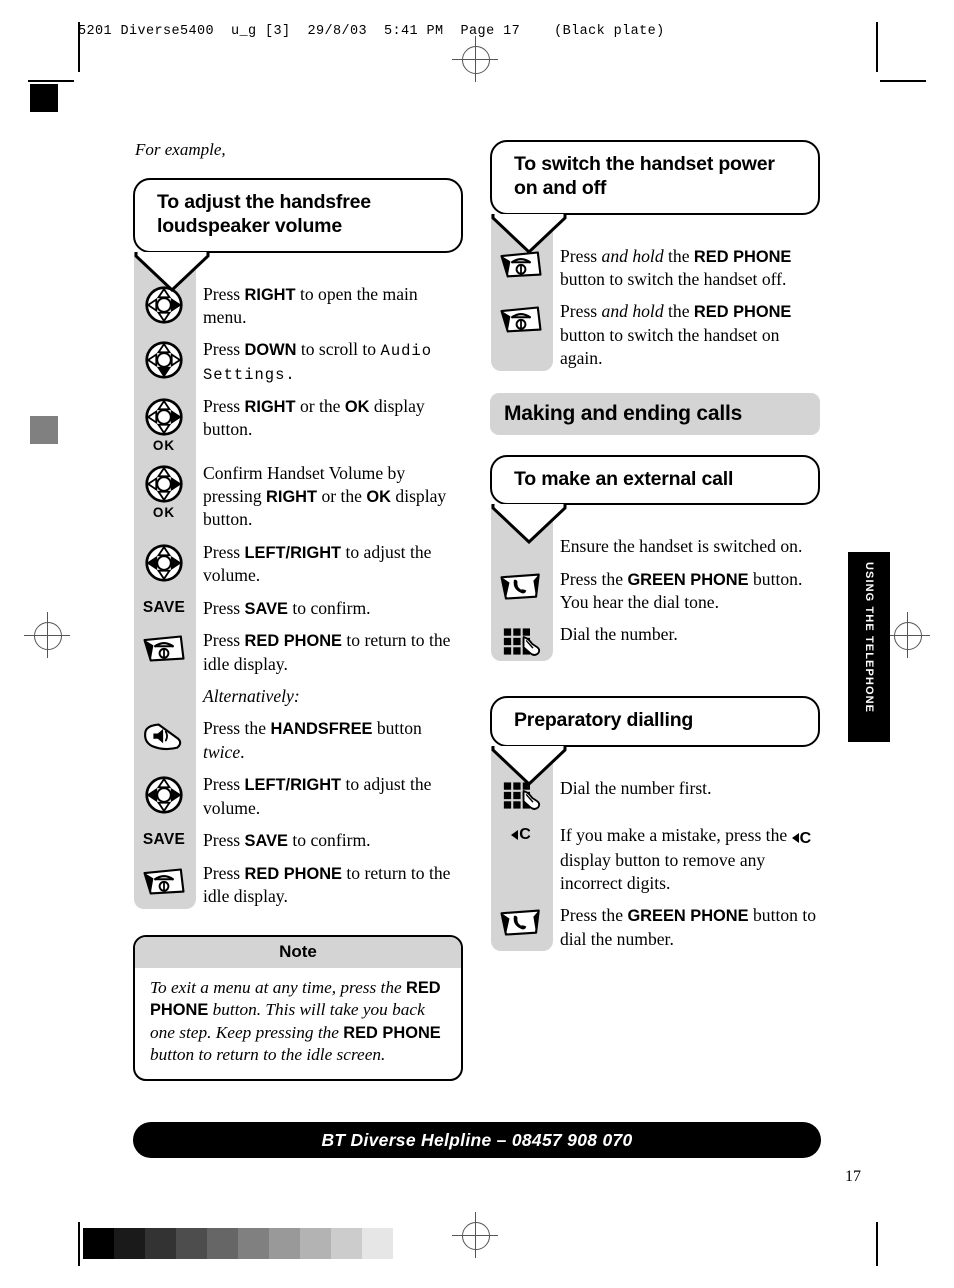  I want to click on power-title: To switch the handset power on and off, so click(644, 176).